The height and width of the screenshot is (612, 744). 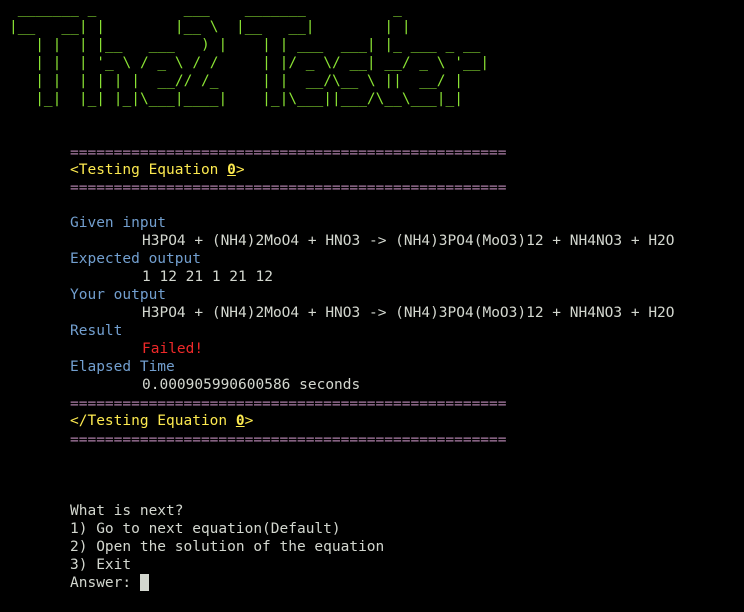 I want to click on given-input-label: Given input, so click(x=118, y=223).